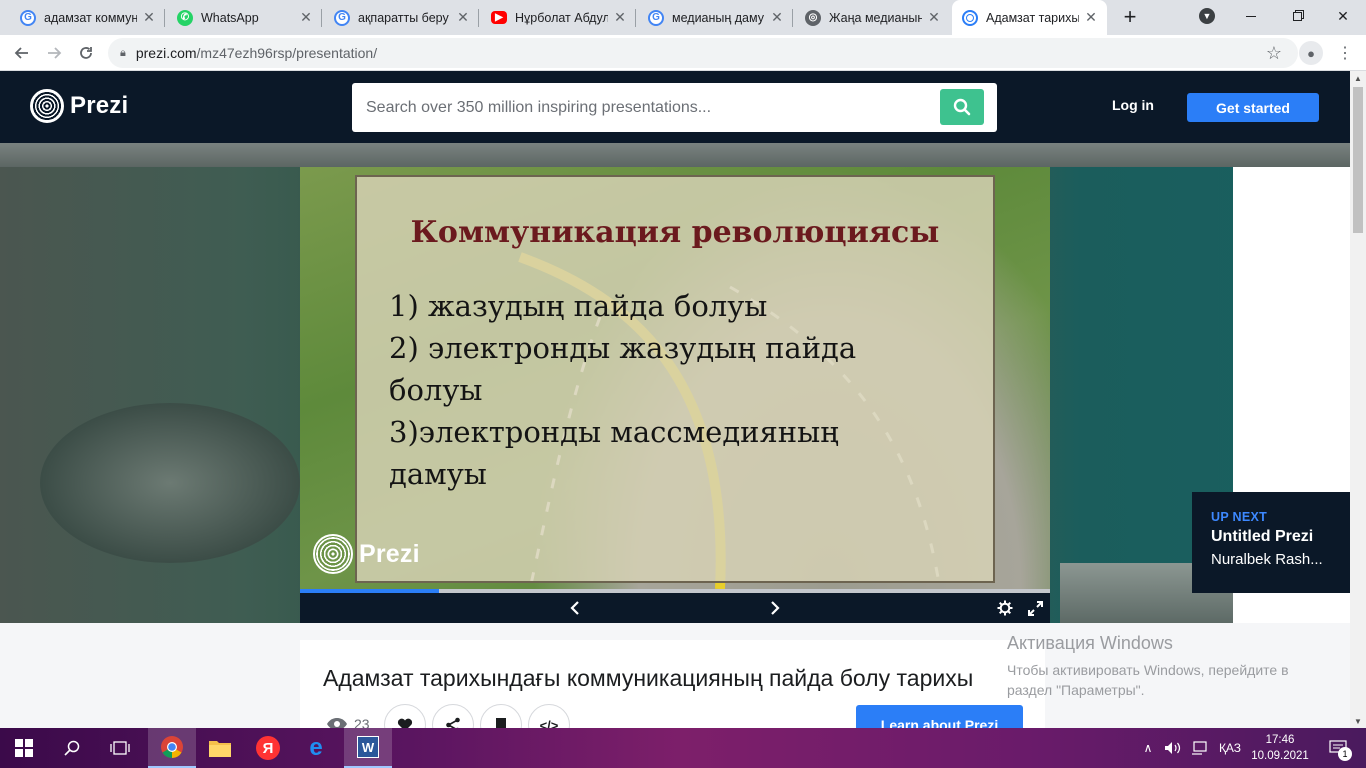 Image resolution: width=1366 pixels, height=768 pixels. Describe the element at coordinates (1358, 78) in the screenshot. I see `scroll-up-arrow-icon: ▲` at that location.